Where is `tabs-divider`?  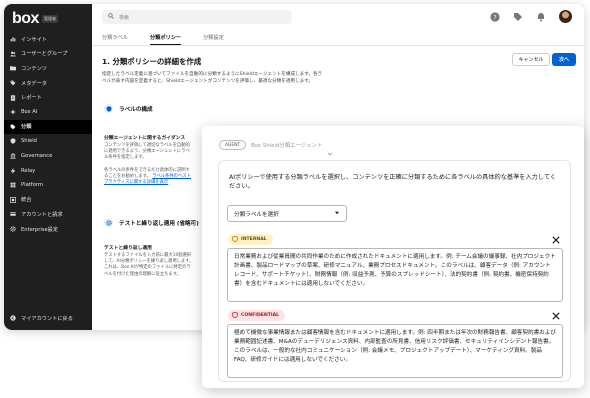
tabs-divider is located at coordinates (338, 45).